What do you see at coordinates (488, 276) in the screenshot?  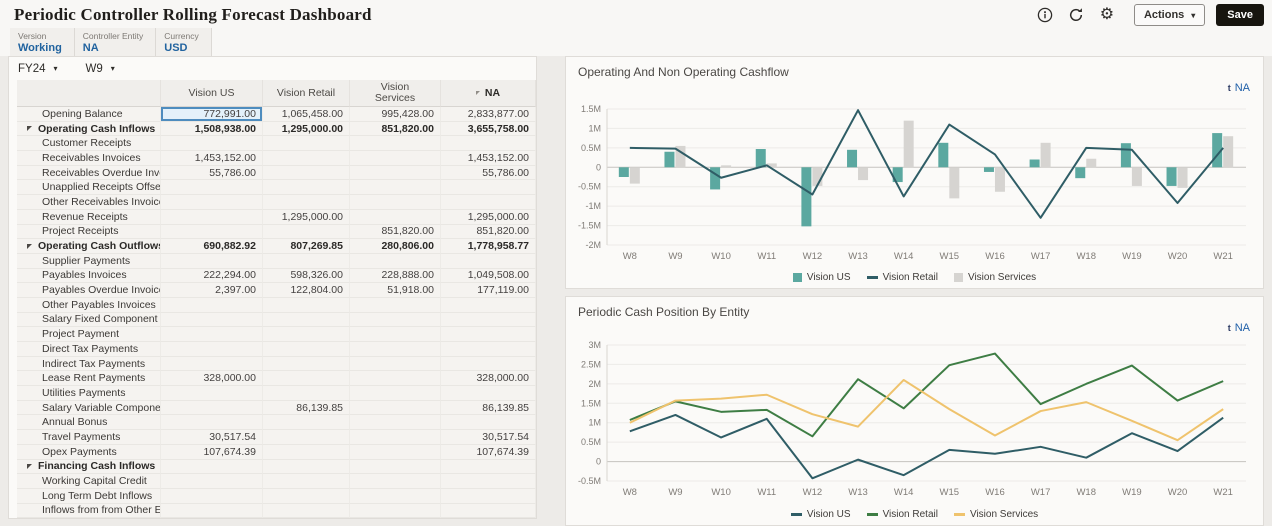 I see `grid-cell: 1,049,508.00` at bounding box center [488, 276].